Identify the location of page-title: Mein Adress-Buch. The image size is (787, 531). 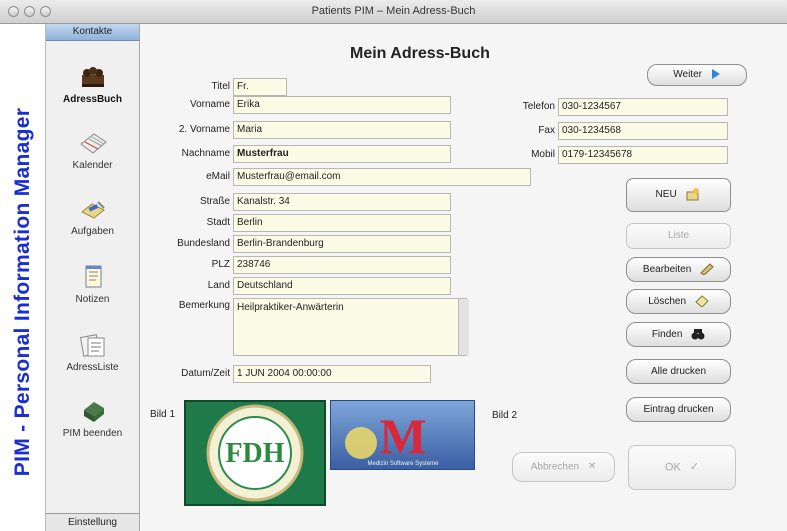
(420, 53).